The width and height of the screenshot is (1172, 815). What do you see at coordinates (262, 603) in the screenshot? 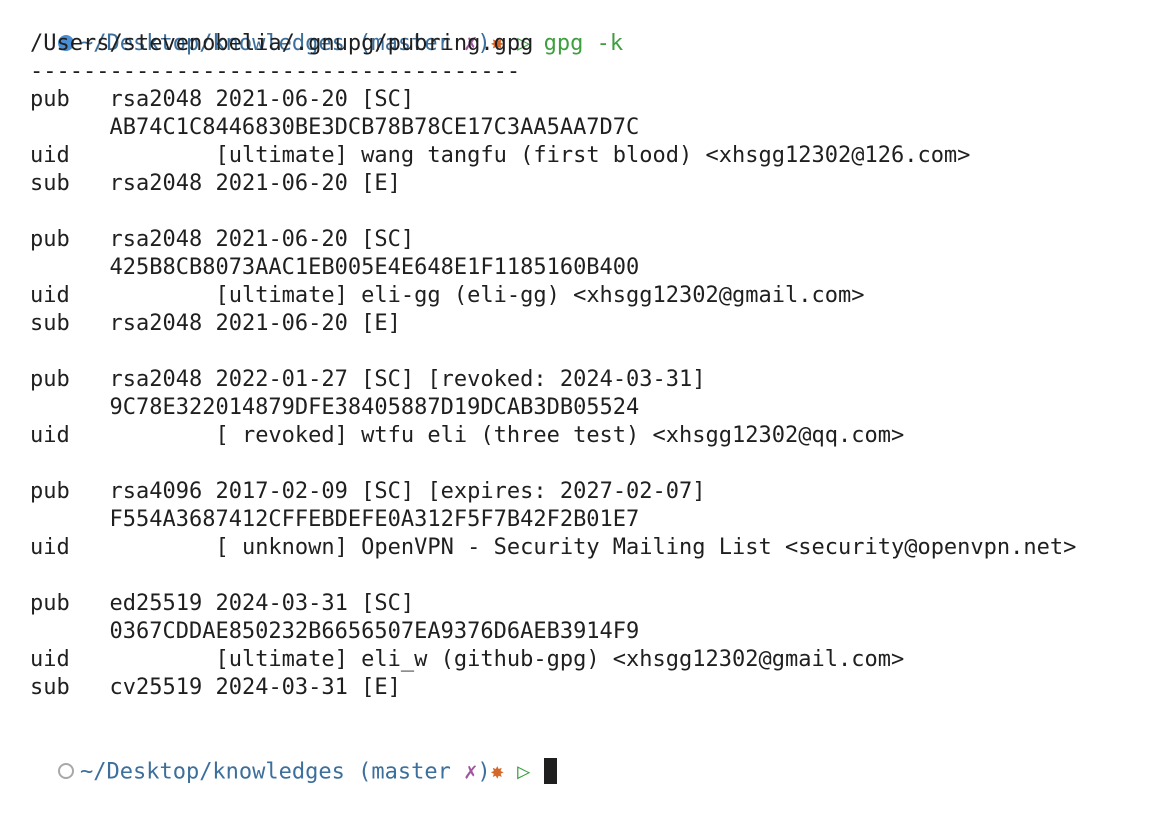
I see `pub-info: ed25519 2024-03-31 [SC]` at bounding box center [262, 603].